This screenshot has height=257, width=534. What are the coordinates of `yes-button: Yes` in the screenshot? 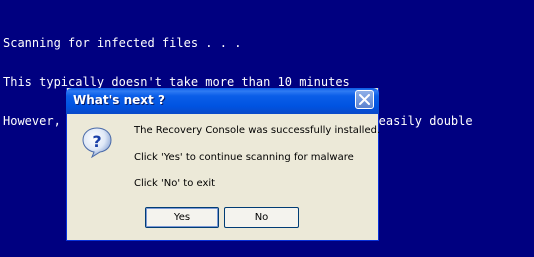 It's located at (182, 217).